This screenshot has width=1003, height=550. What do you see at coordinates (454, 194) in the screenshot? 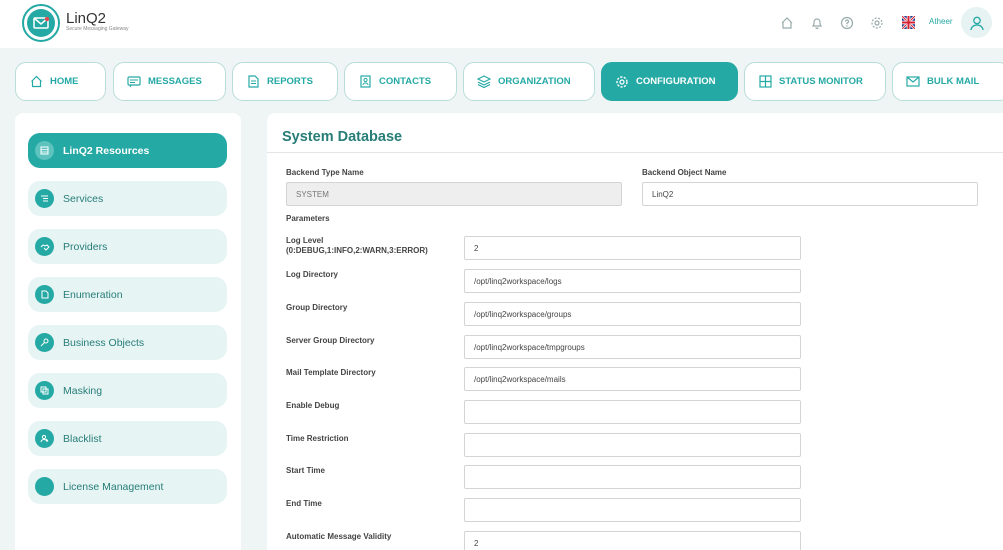
I see `backend-type-field: SYSTEM` at bounding box center [454, 194].